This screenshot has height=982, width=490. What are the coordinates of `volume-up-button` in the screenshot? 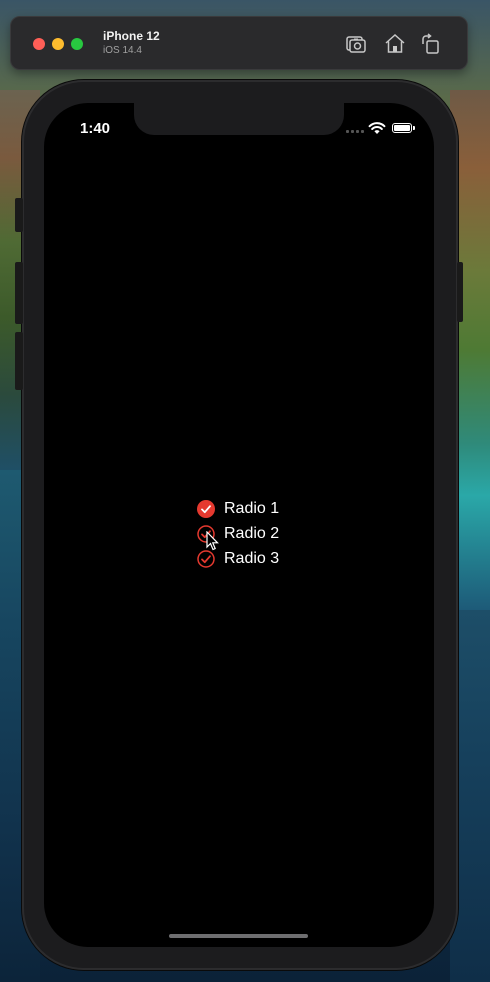 It's located at (19, 293).